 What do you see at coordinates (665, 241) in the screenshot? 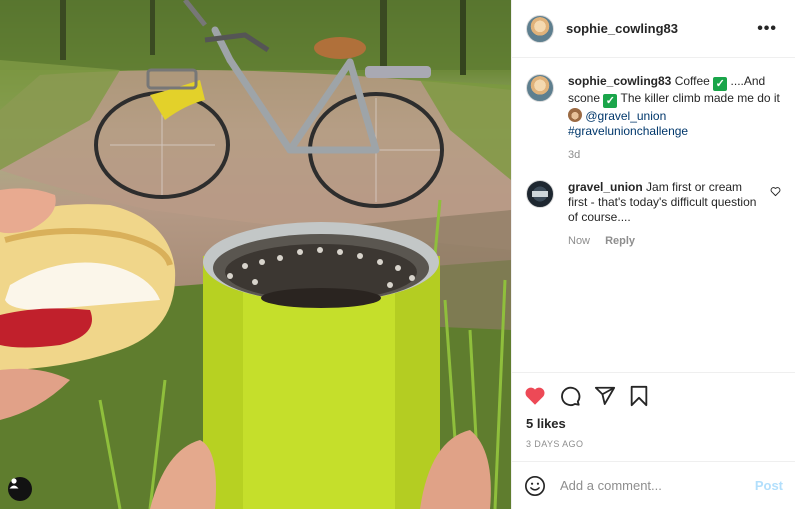
I see `comment-meta: Now Reply` at bounding box center [665, 241].